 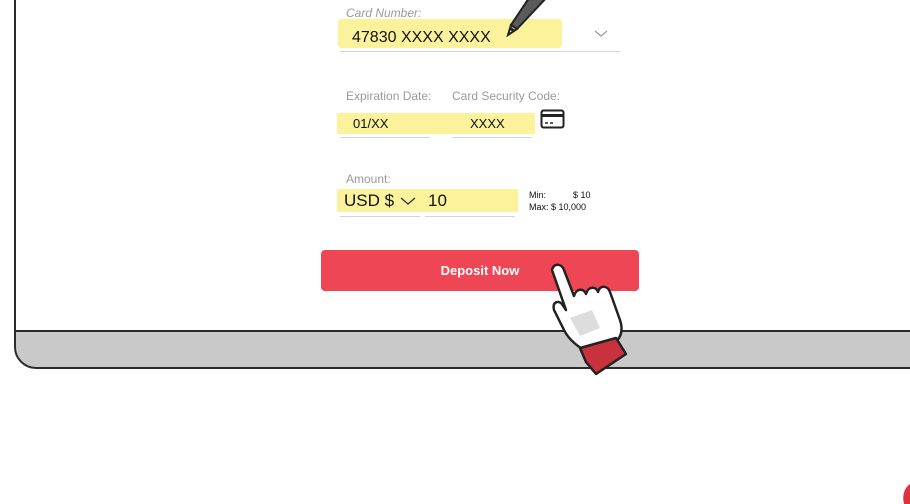 What do you see at coordinates (538, 195) in the screenshot?
I see `min-label: Min:` at bounding box center [538, 195].